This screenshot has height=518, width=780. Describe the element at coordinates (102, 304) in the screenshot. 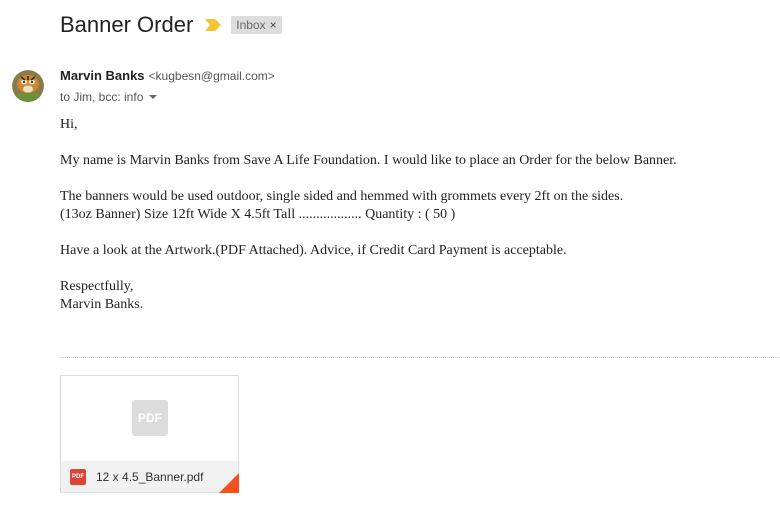

I see `body-line: Marvin Banks.` at that location.